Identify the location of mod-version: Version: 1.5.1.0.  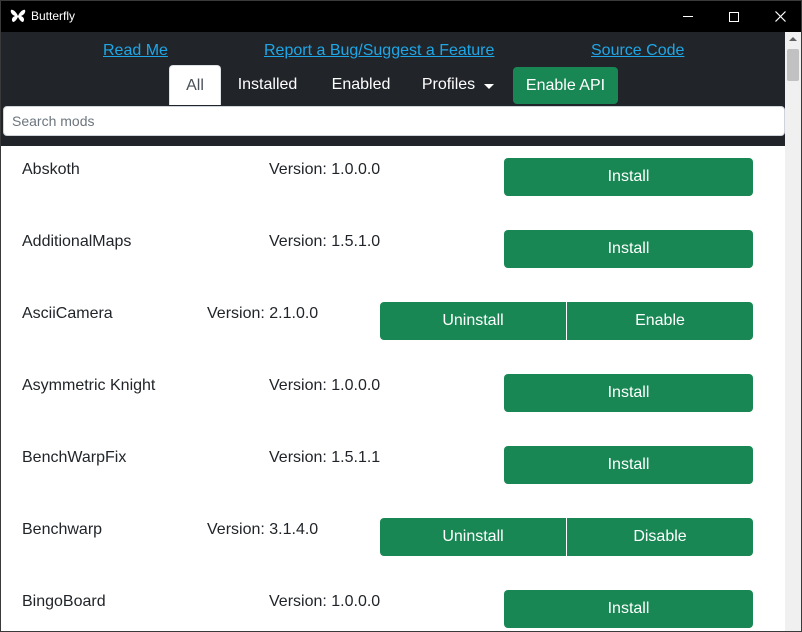
(325, 241).